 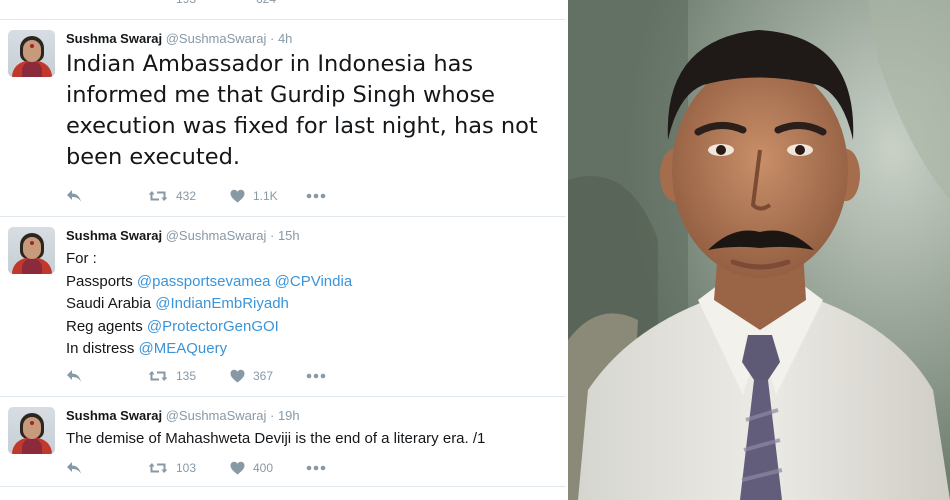 What do you see at coordinates (100, 348) in the screenshot?
I see `line-label: In distress` at bounding box center [100, 348].